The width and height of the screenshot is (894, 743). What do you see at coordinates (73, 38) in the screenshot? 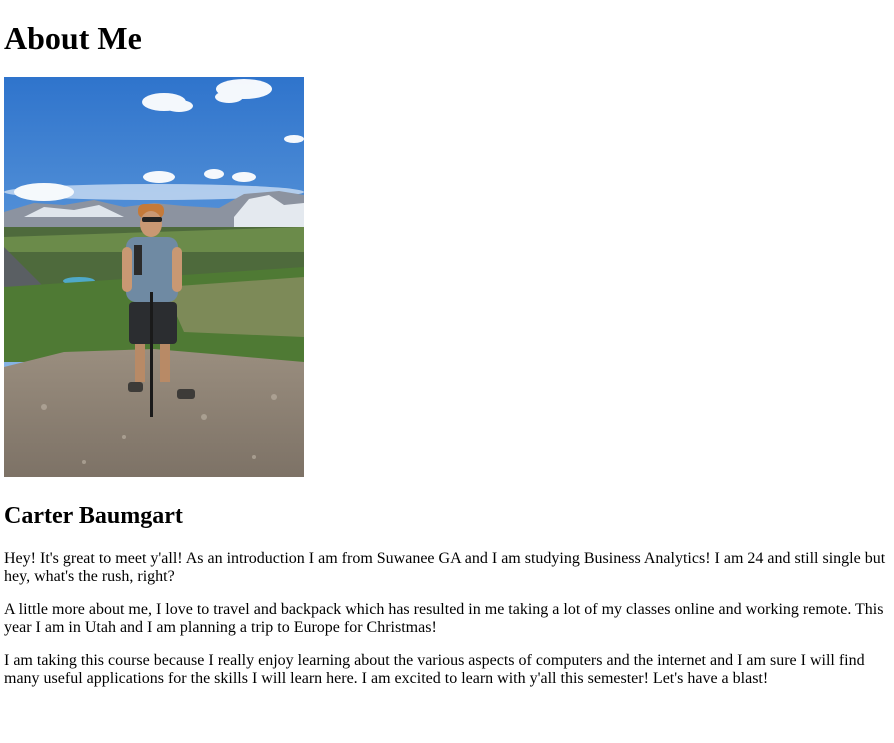
I see `page-title: About Me` at bounding box center [73, 38].